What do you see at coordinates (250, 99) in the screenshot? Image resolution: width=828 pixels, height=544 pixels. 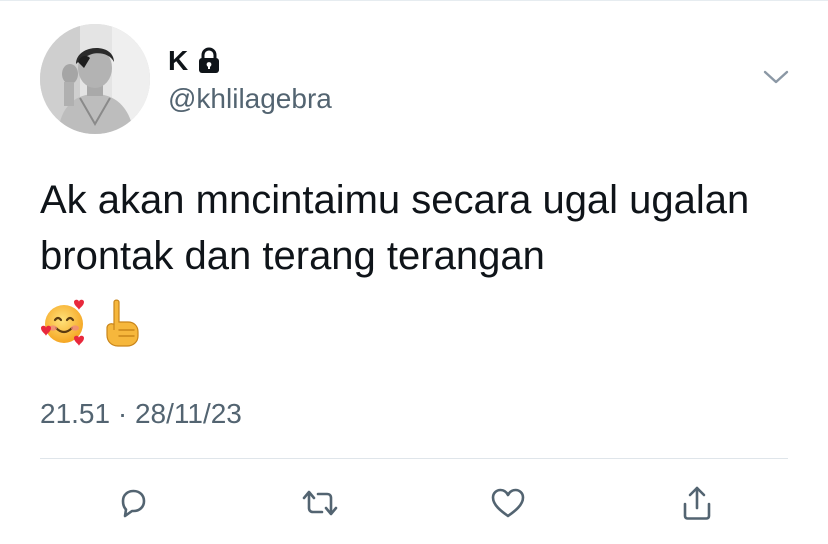 I see `author-handle: @khlilagebra` at bounding box center [250, 99].